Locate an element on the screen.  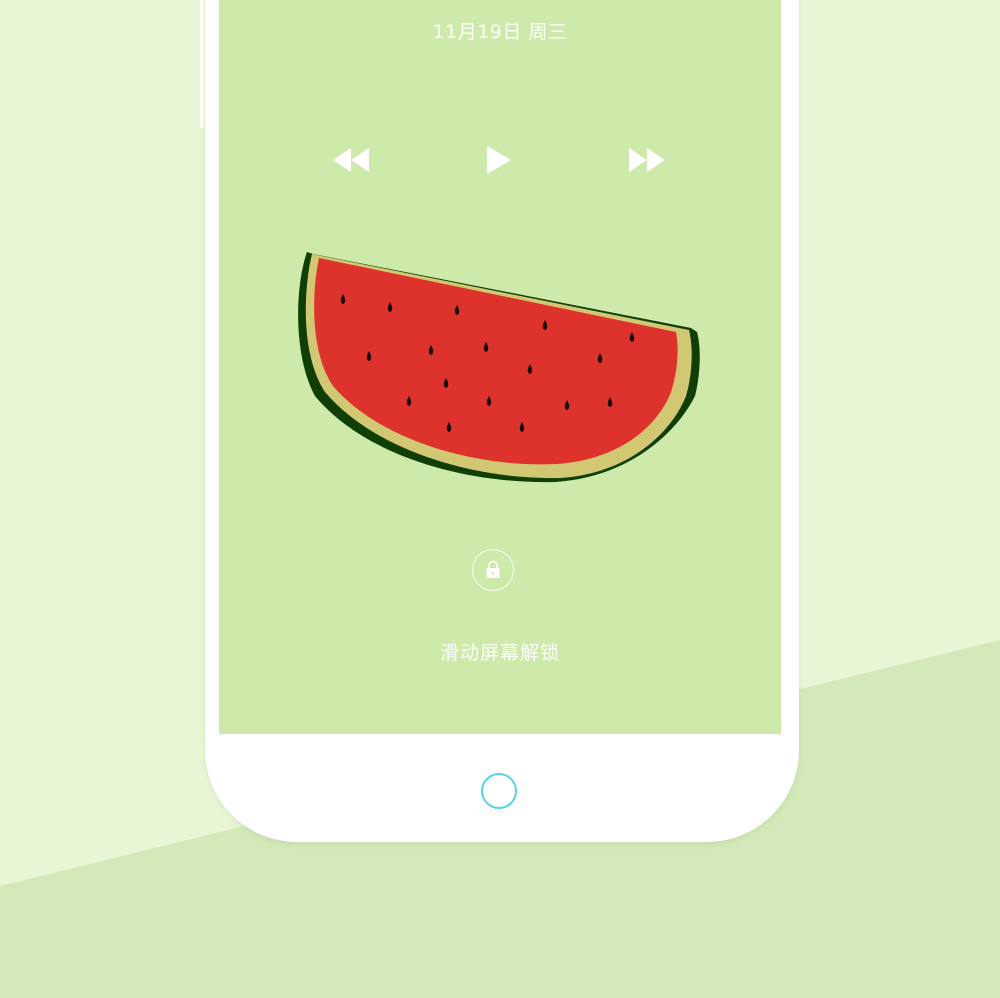
play-icon is located at coordinates (499, 160).